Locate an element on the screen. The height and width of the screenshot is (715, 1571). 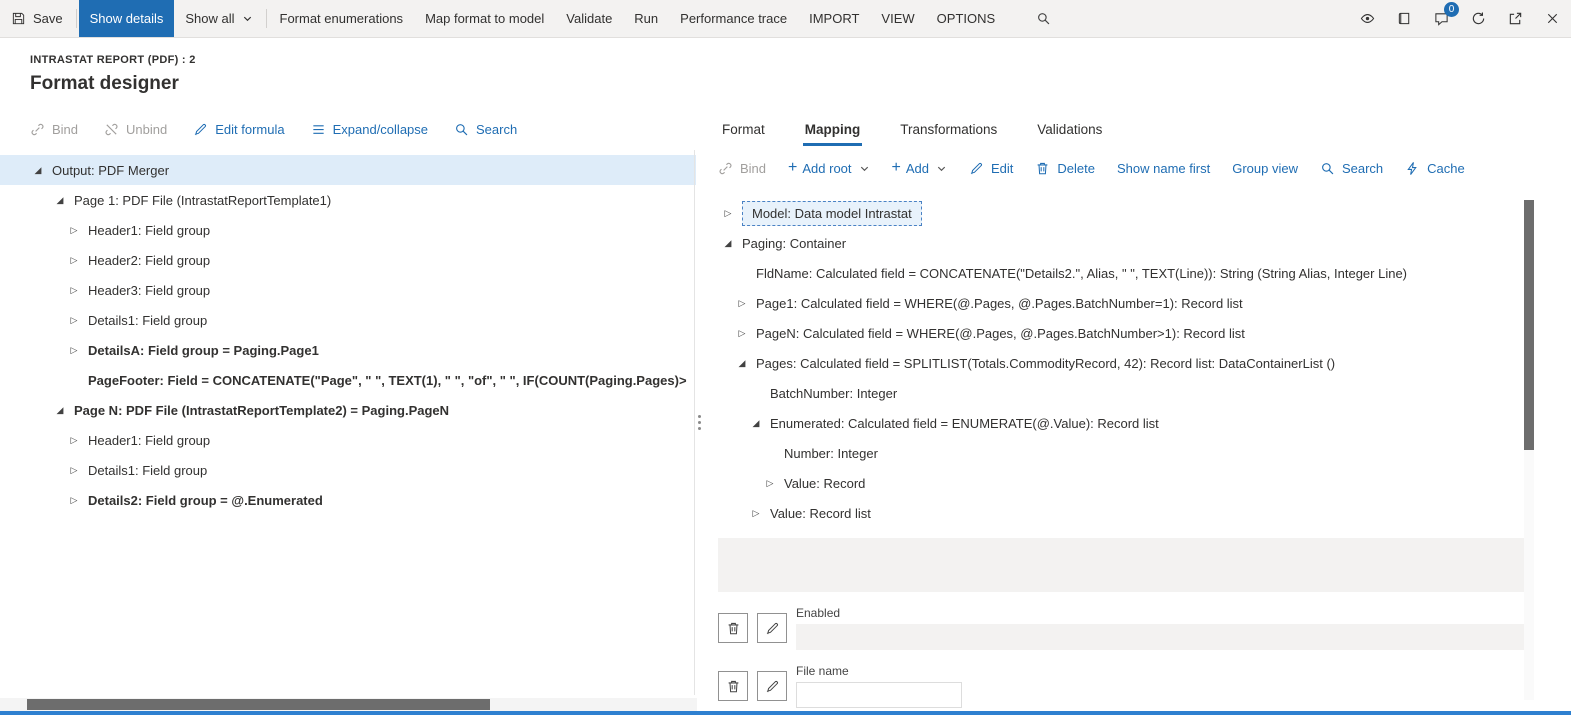
show-name-first-button: Show name first is located at coordinates (1163, 168).